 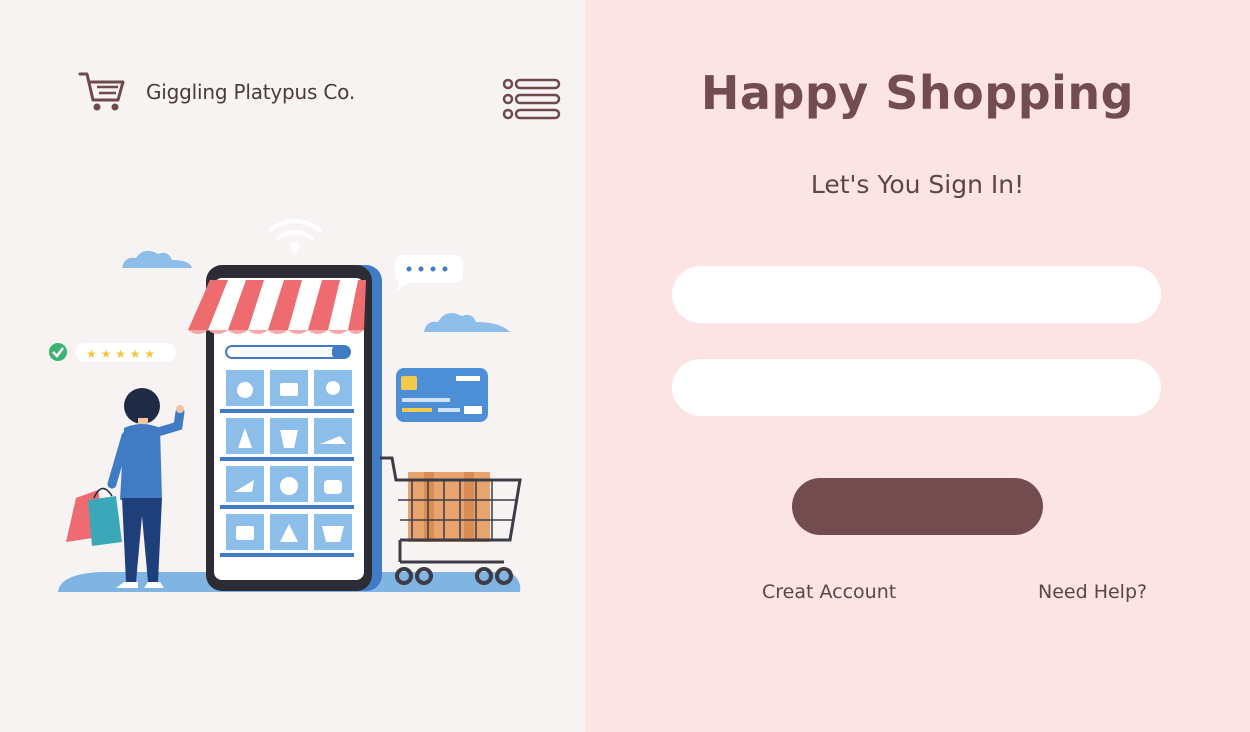 What do you see at coordinates (429, 273) in the screenshot?
I see `chat-bubble-icon` at bounding box center [429, 273].